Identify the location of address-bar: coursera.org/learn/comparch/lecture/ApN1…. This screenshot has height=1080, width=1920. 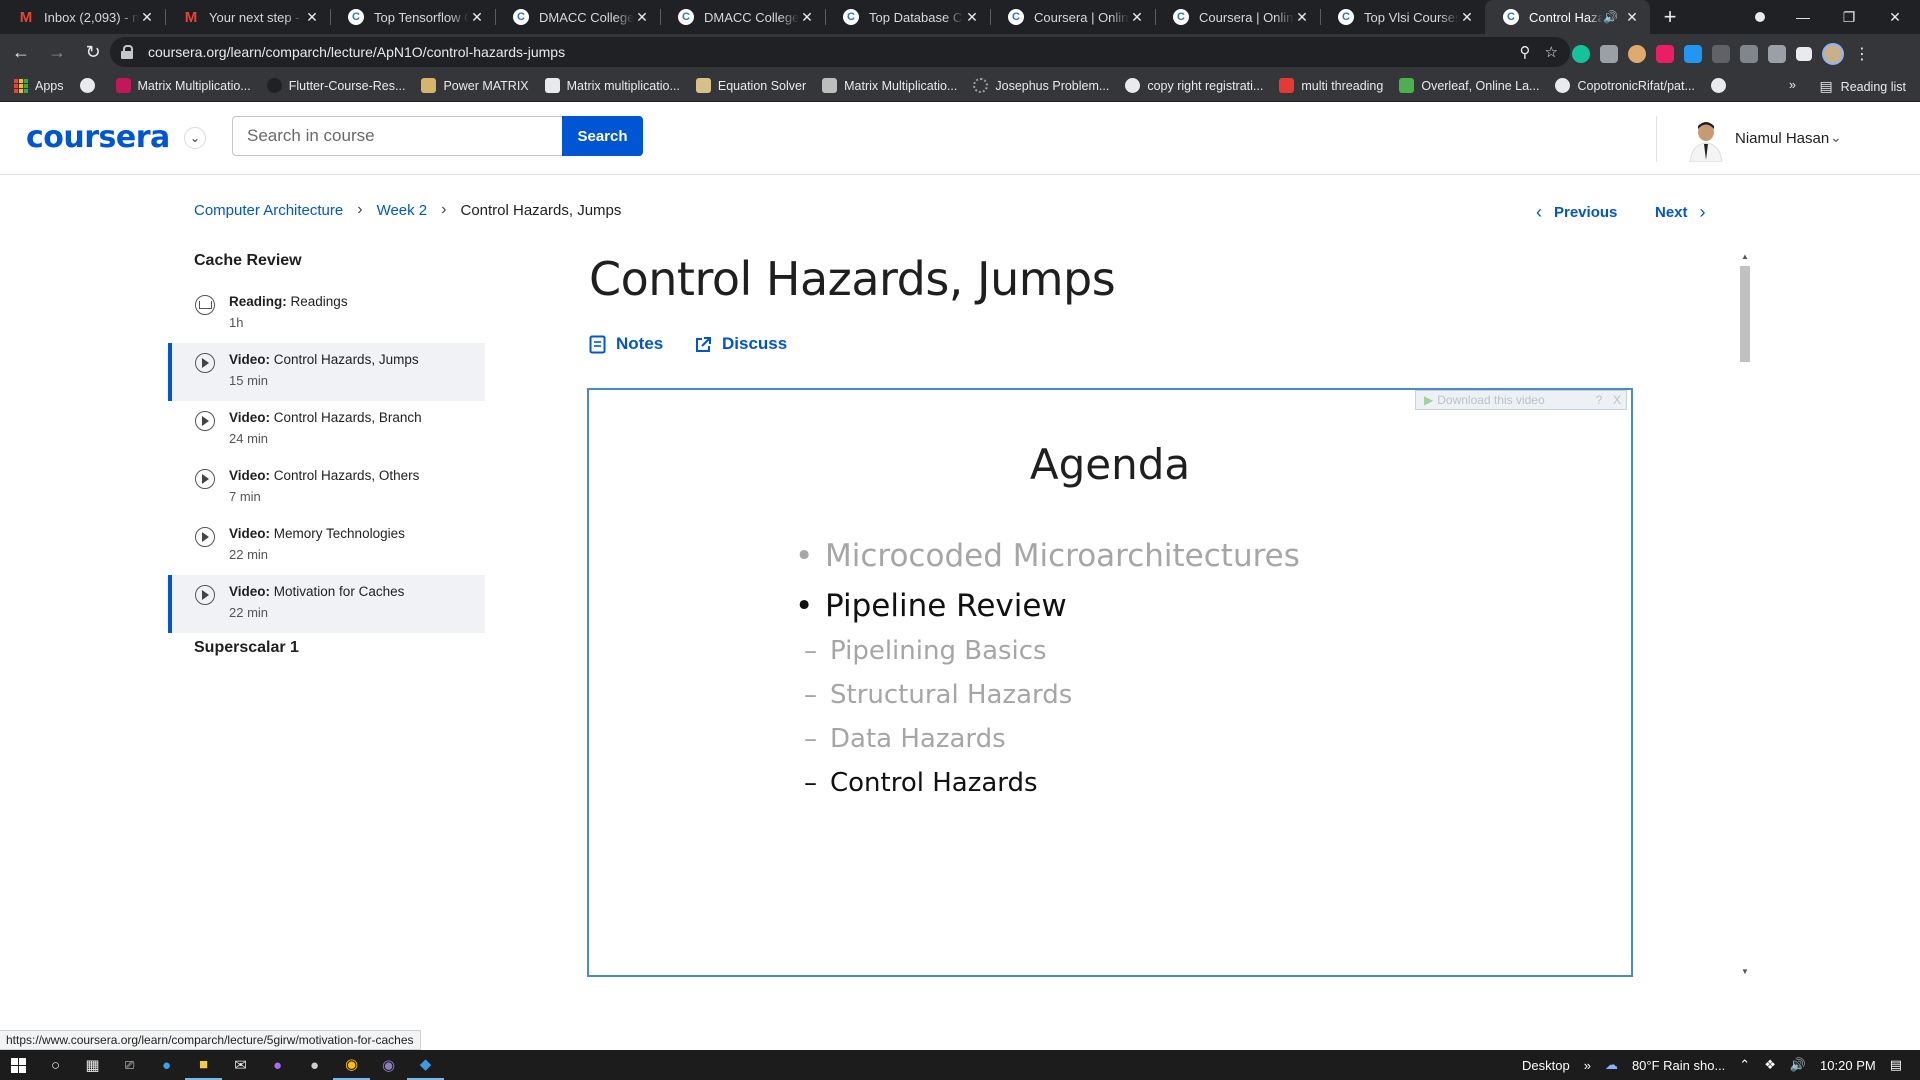
(840, 52).